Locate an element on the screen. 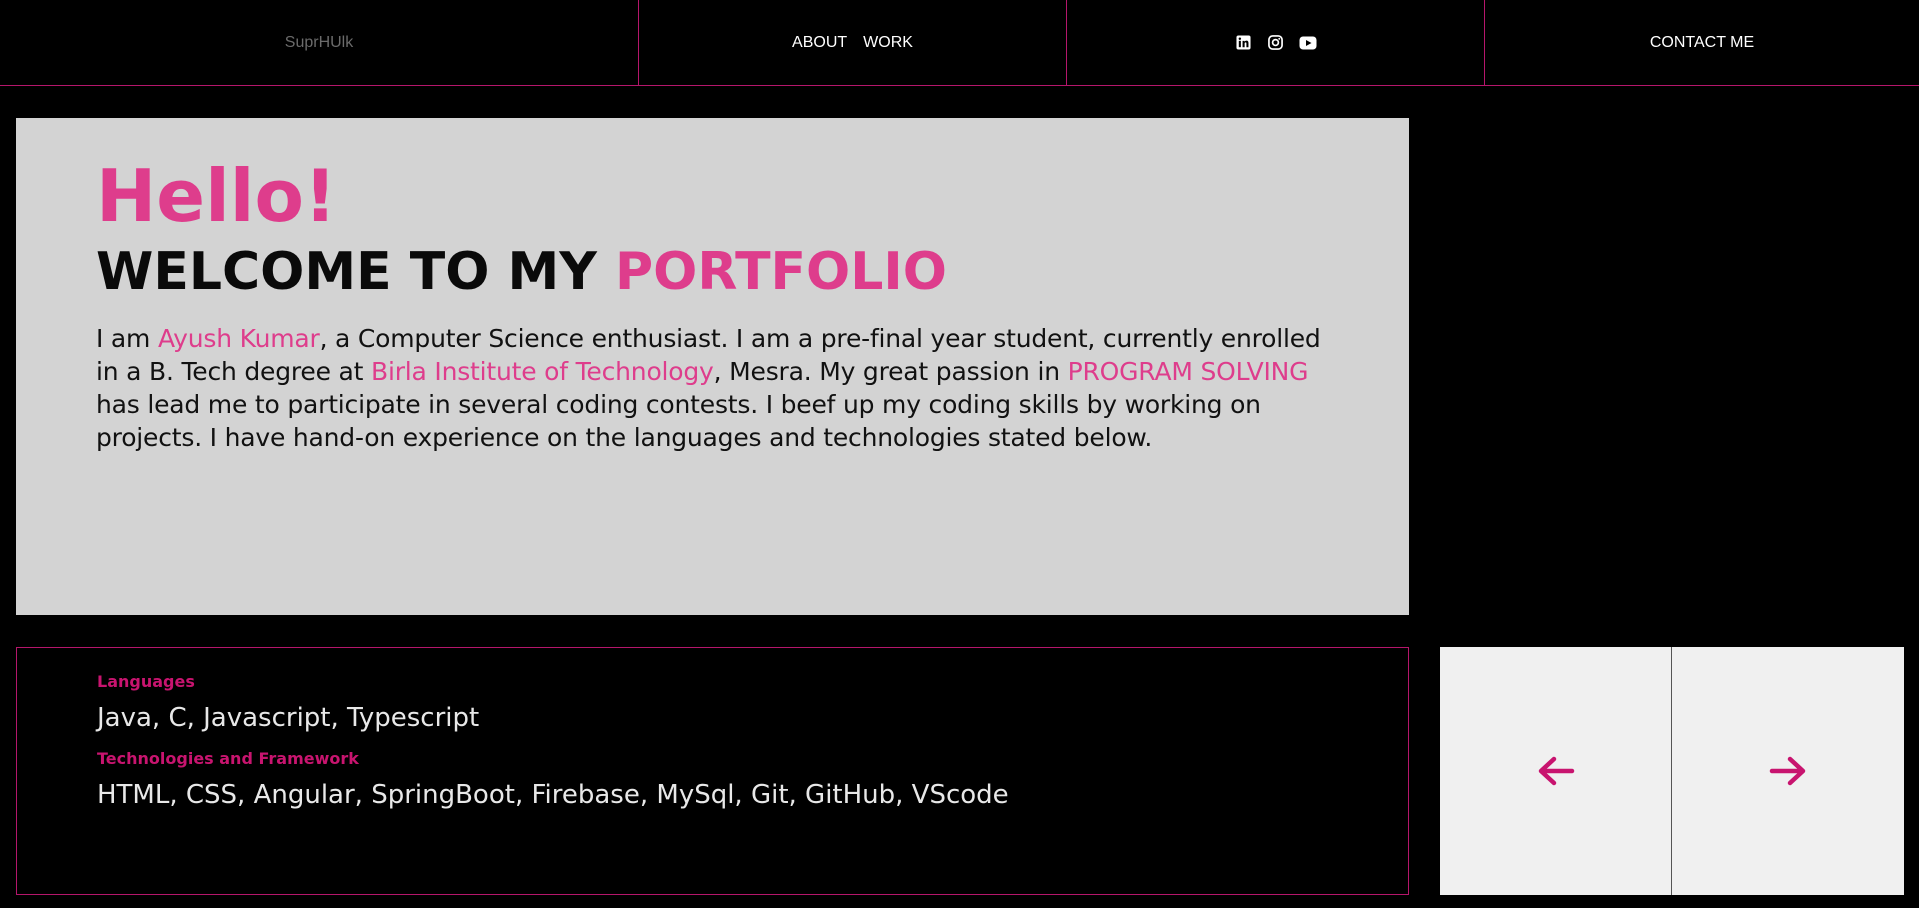 The width and height of the screenshot is (1919, 908). brand-logo: SuprHUlk is located at coordinates (319, 42).